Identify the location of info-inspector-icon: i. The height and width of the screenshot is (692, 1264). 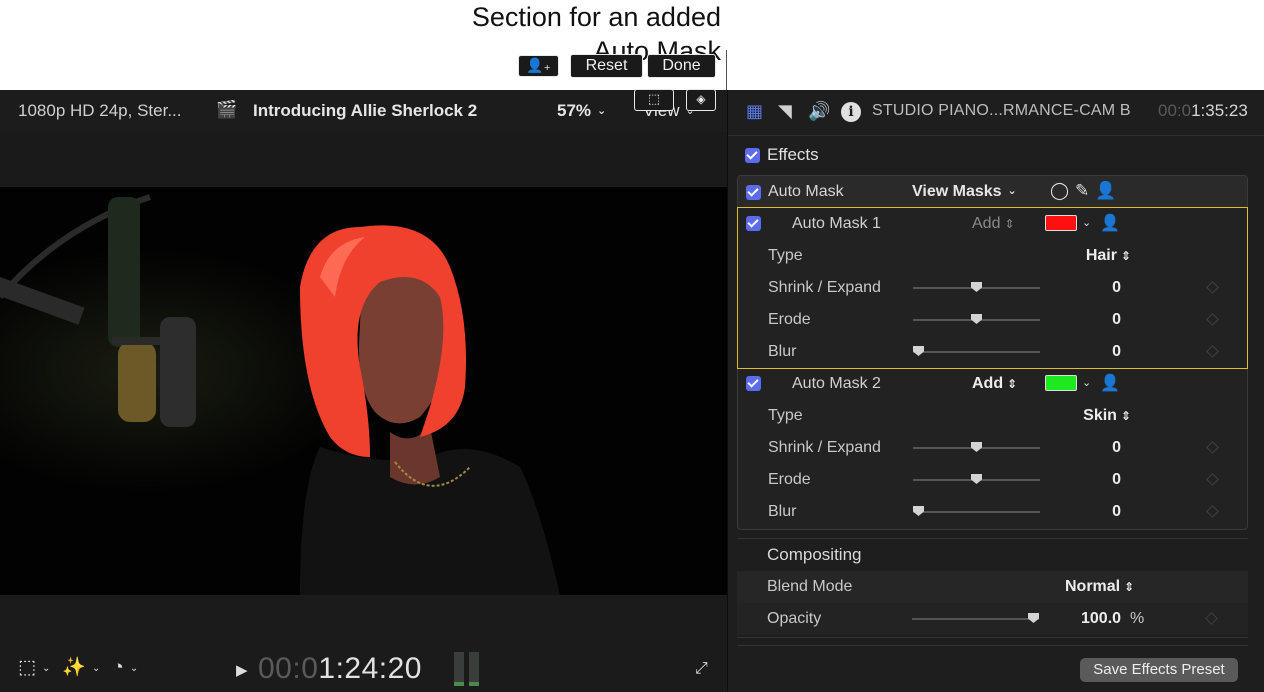
(851, 112).